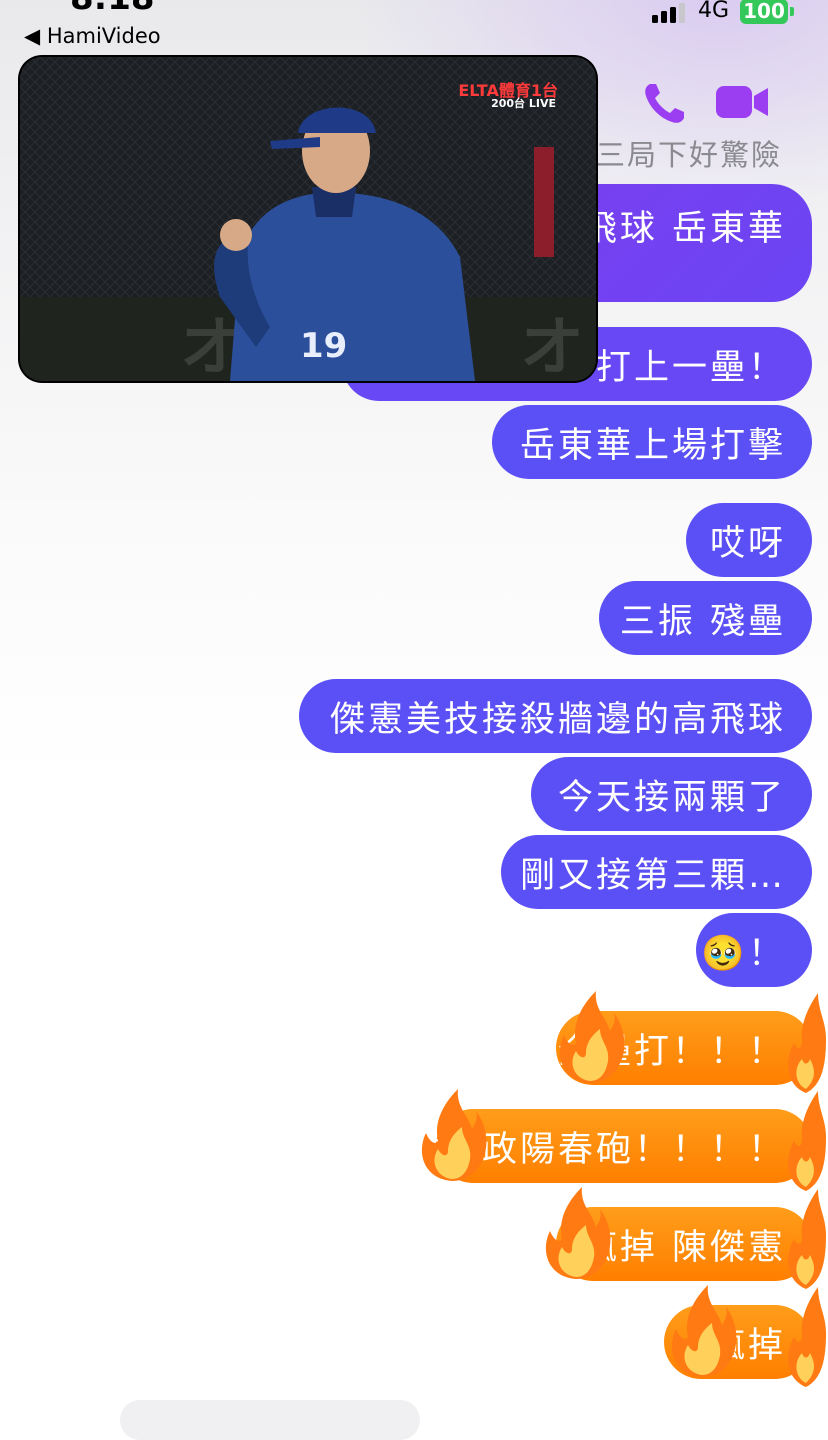 This screenshot has height=1440, width=828. I want to click on message-text: 傑憲美技接殺牆邊的高飛球, so click(557, 719).